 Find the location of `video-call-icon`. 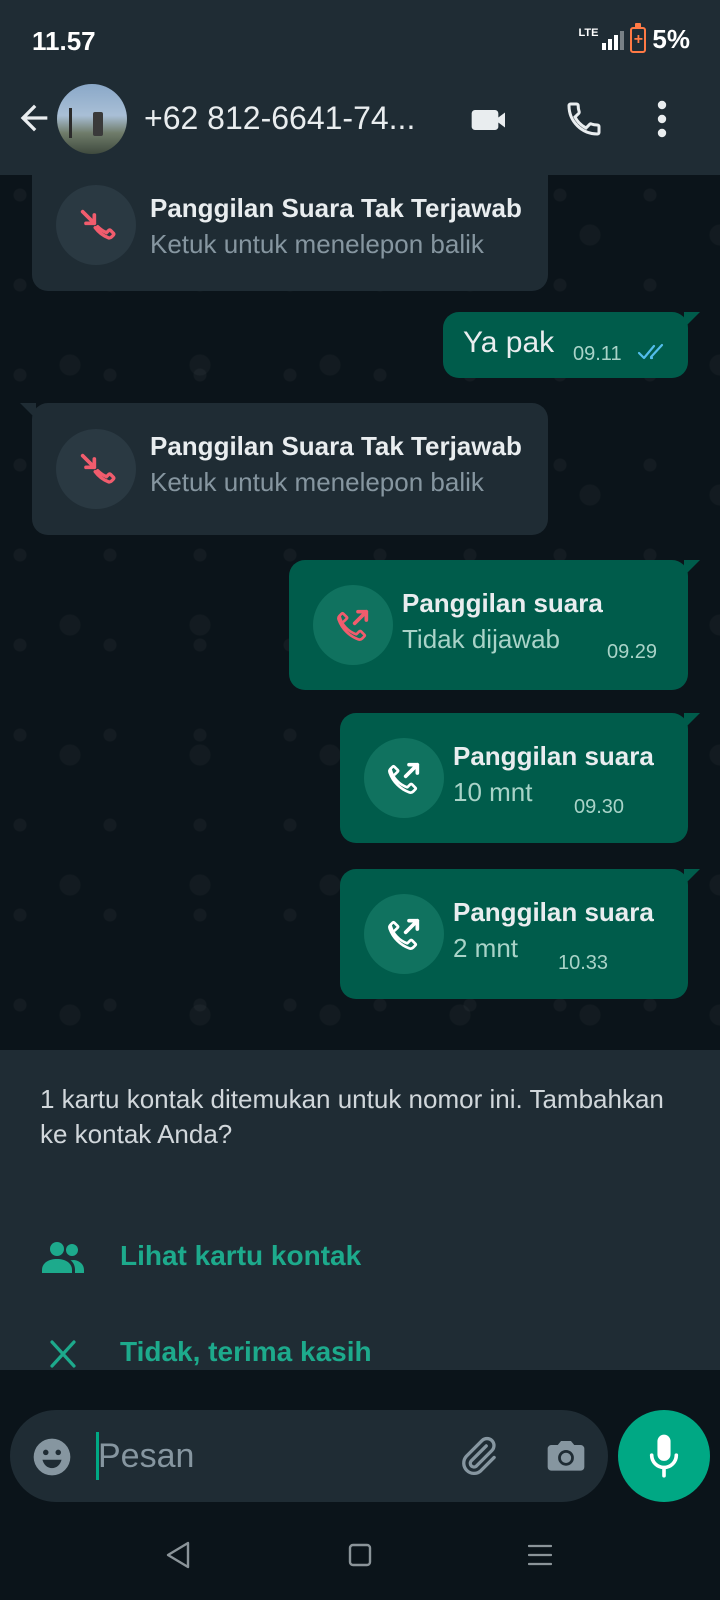

video-call-icon is located at coordinates (490, 120).